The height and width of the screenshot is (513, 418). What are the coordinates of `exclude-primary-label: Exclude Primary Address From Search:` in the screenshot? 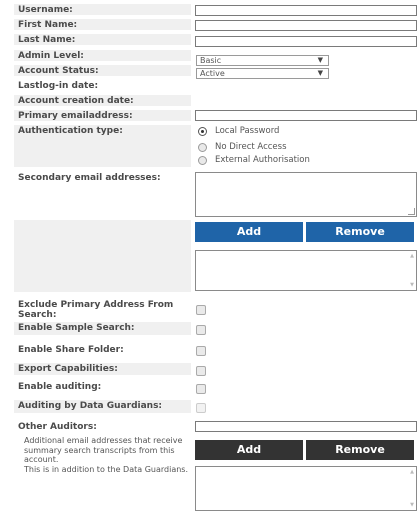 It's located at (96, 310).